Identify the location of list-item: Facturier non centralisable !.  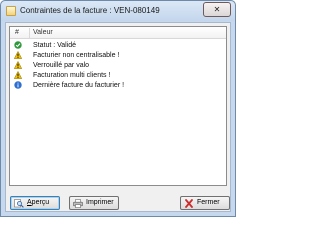
(118, 55).